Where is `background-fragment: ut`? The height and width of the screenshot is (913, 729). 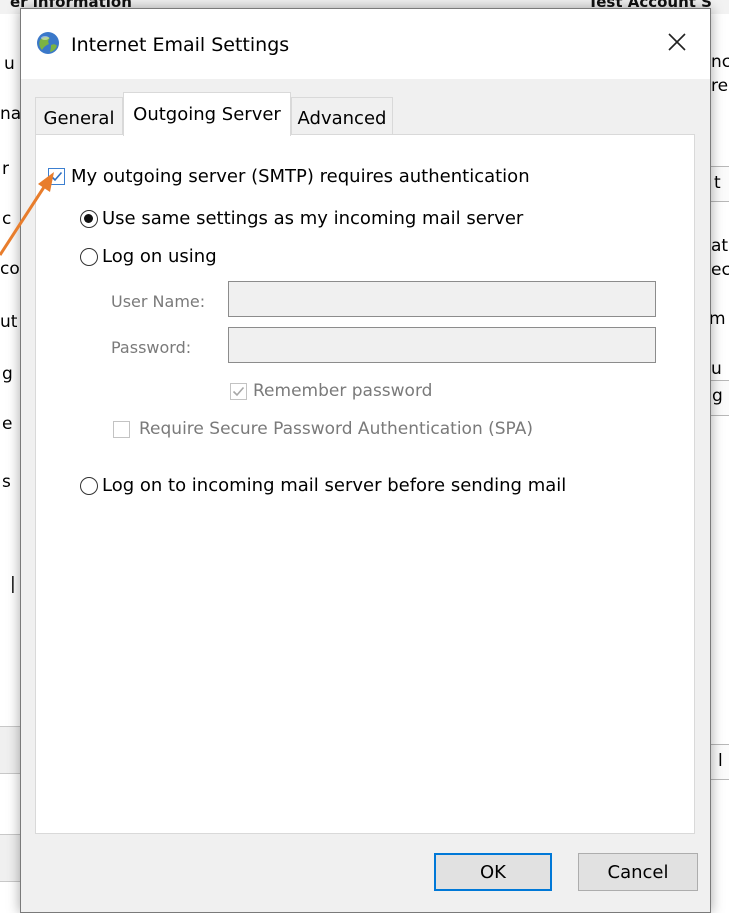
background-fragment: ut is located at coordinates (9, 322).